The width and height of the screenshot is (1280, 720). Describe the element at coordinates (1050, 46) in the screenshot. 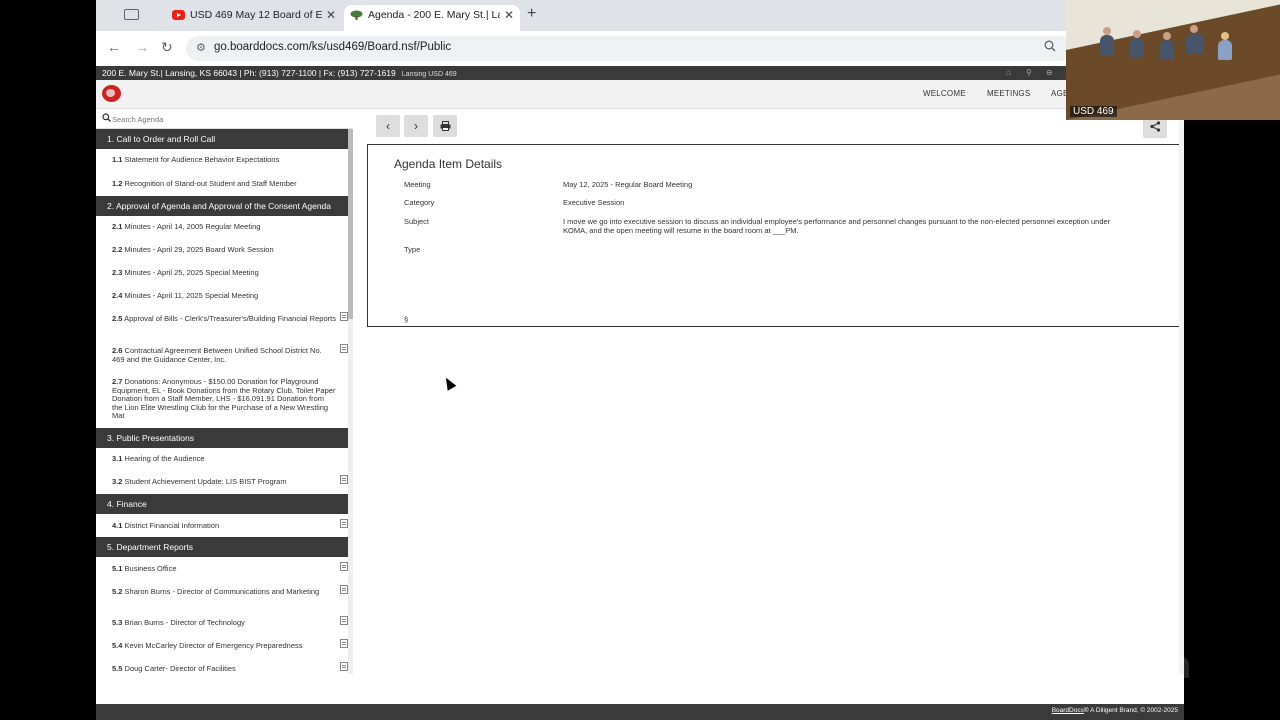

I see `zoom-magnifier-icon` at that location.